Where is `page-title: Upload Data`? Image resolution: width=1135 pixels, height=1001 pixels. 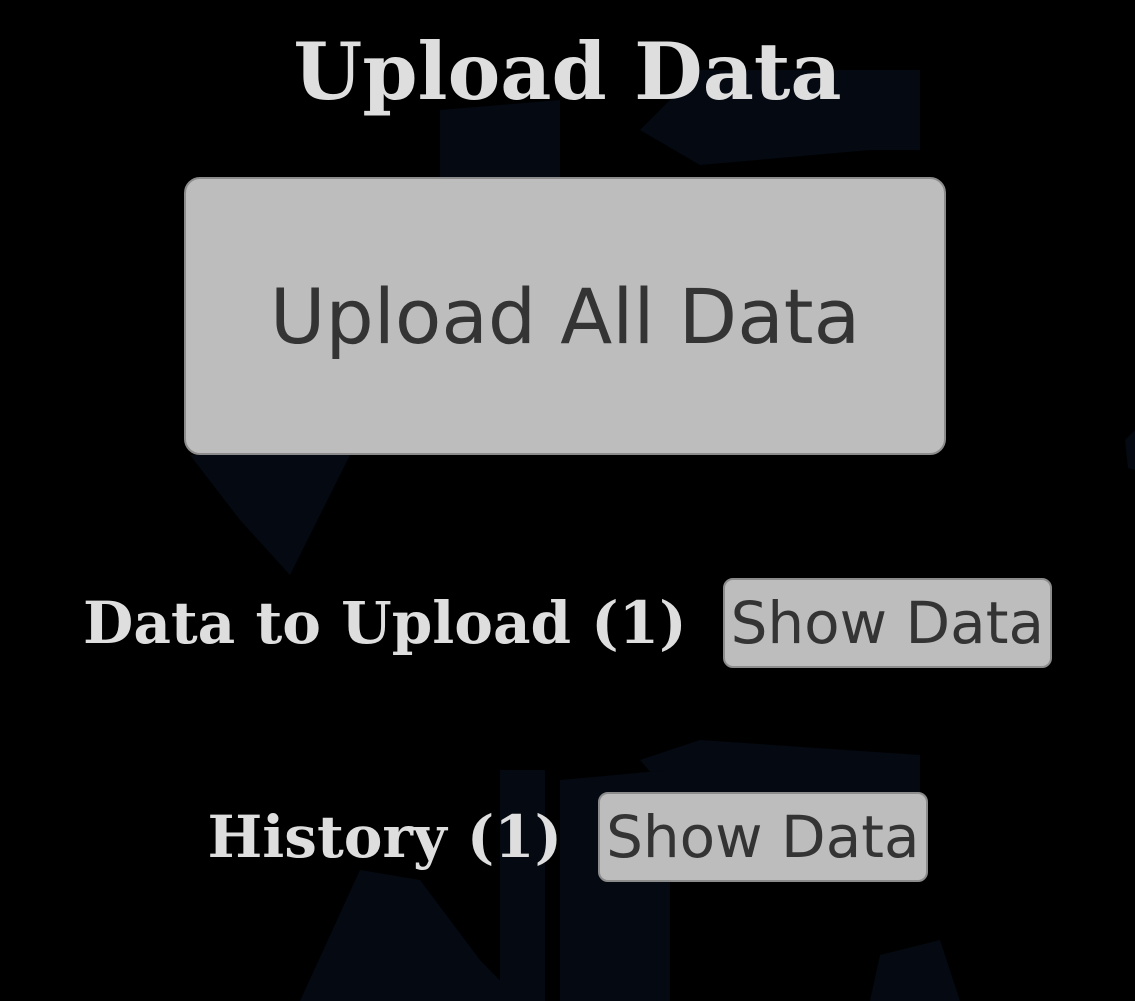 page-title: Upload Data is located at coordinates (567, 71).